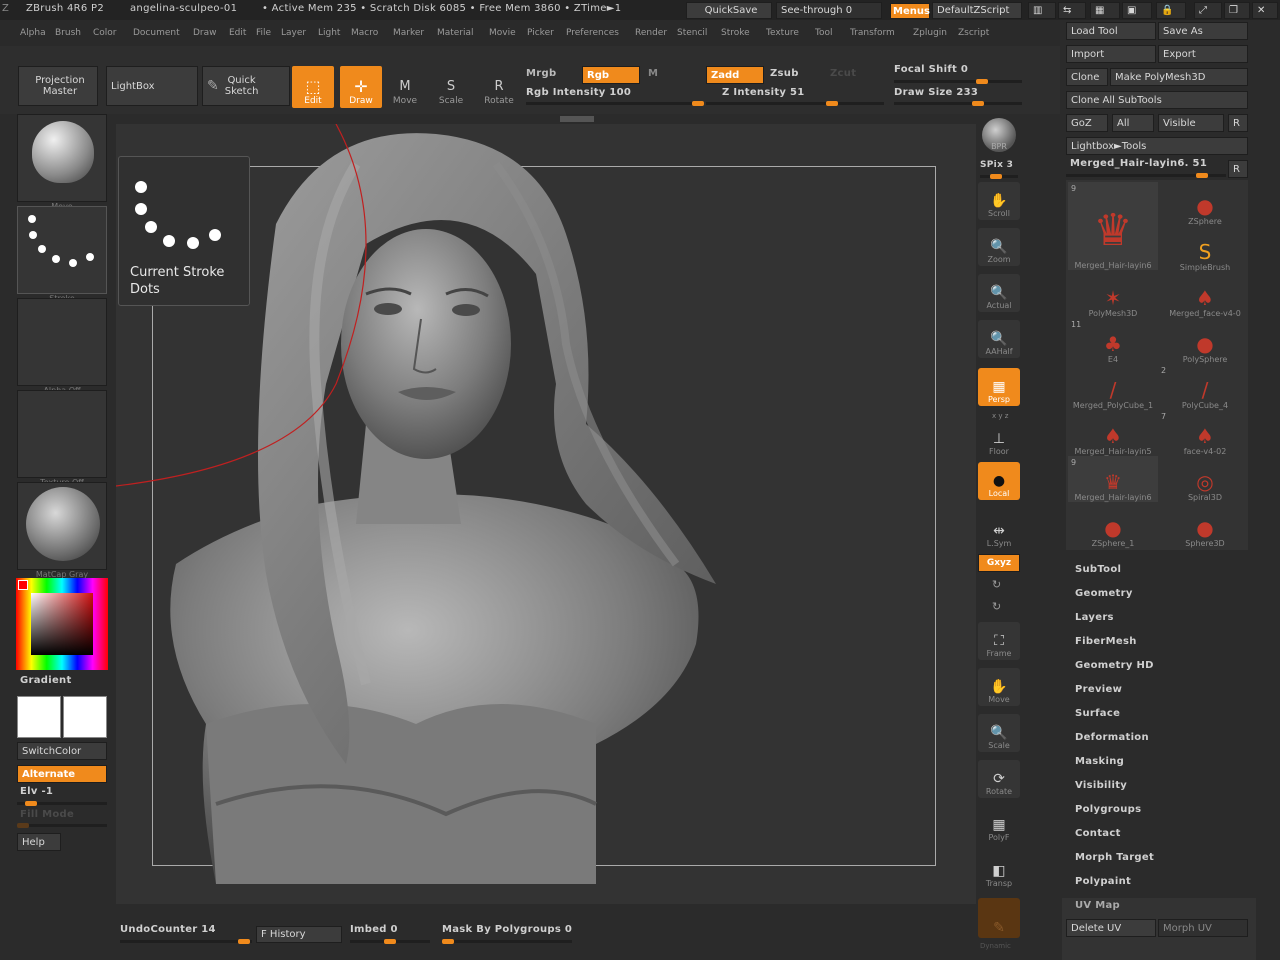  I want to click on window-icon: ▣, so click(1137, 10).